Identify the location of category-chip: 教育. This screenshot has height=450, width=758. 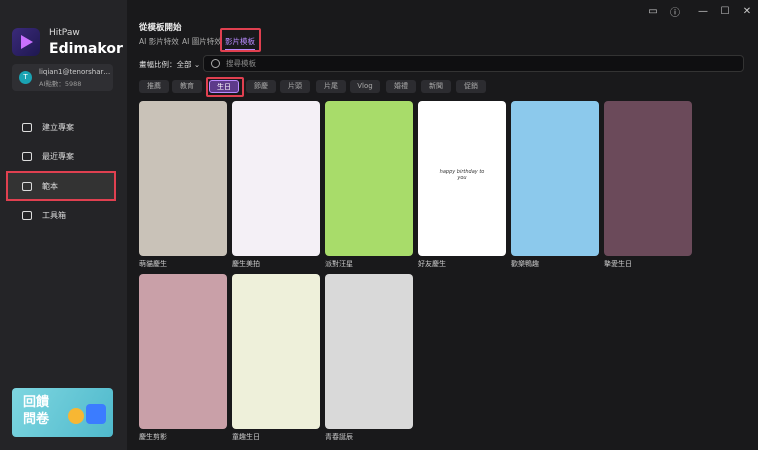
(187, 86).